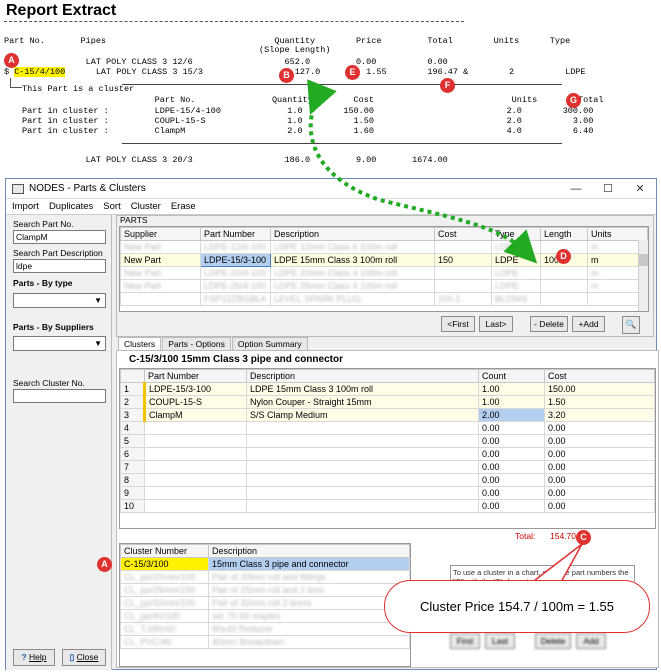 Image resolution: width=661 pixels, height=672 pixels. What do you see at coordinates (286, 75) in the screenshot?
I see `marker-b: B` at bounding box center [286, 75].